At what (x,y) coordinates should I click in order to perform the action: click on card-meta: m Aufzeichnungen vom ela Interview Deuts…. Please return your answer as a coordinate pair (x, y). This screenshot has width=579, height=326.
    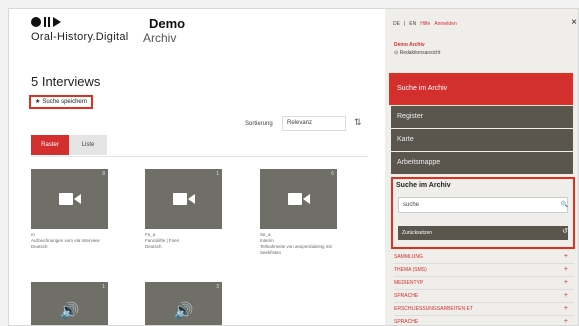
    Looking at the image, I should click on (69, 241).